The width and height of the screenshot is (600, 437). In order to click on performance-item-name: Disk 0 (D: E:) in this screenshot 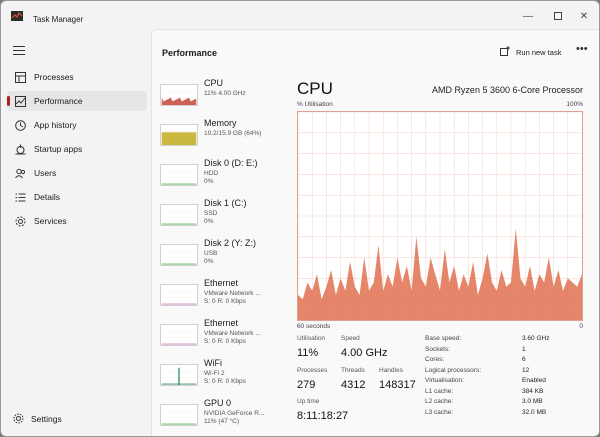, I will do `click(231, 163)`.